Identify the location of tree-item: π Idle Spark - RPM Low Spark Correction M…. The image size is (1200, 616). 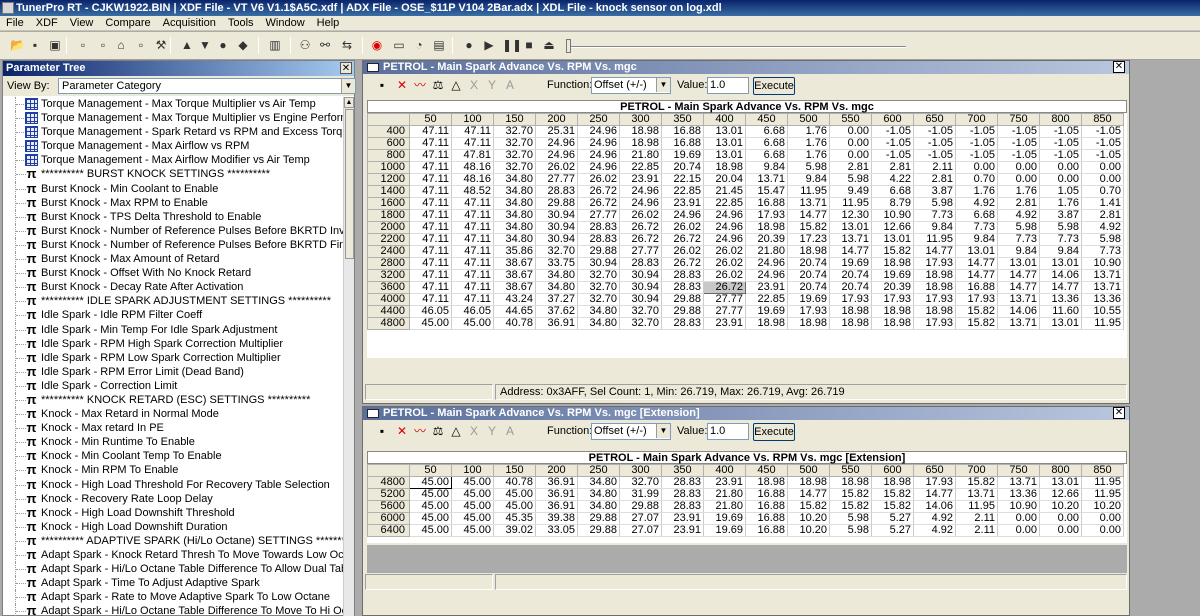
(174, 357).